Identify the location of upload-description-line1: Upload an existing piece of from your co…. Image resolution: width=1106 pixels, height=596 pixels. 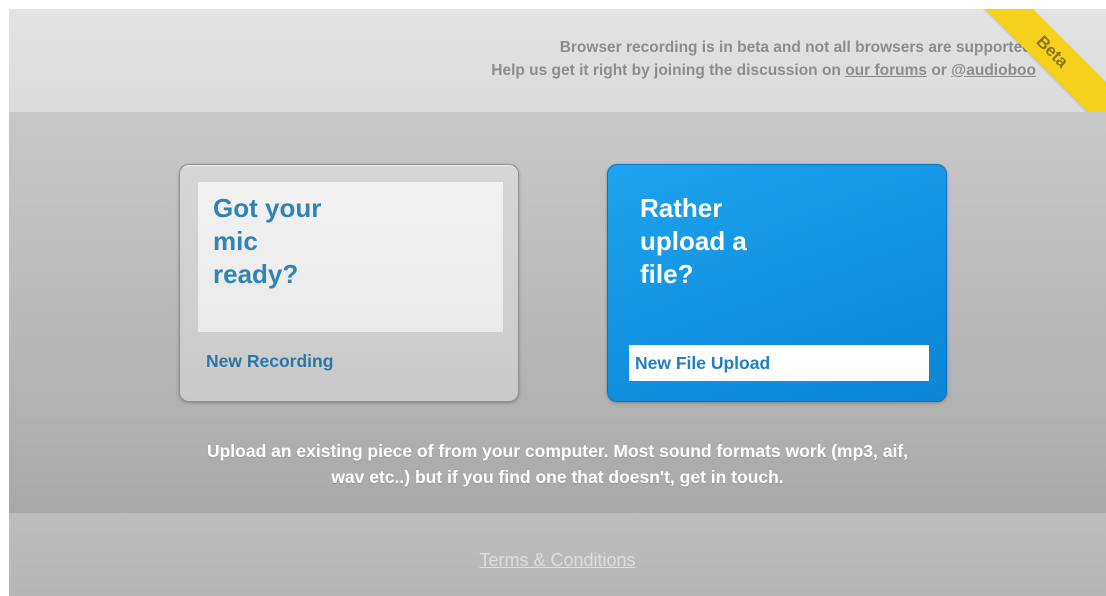
(557, 451).